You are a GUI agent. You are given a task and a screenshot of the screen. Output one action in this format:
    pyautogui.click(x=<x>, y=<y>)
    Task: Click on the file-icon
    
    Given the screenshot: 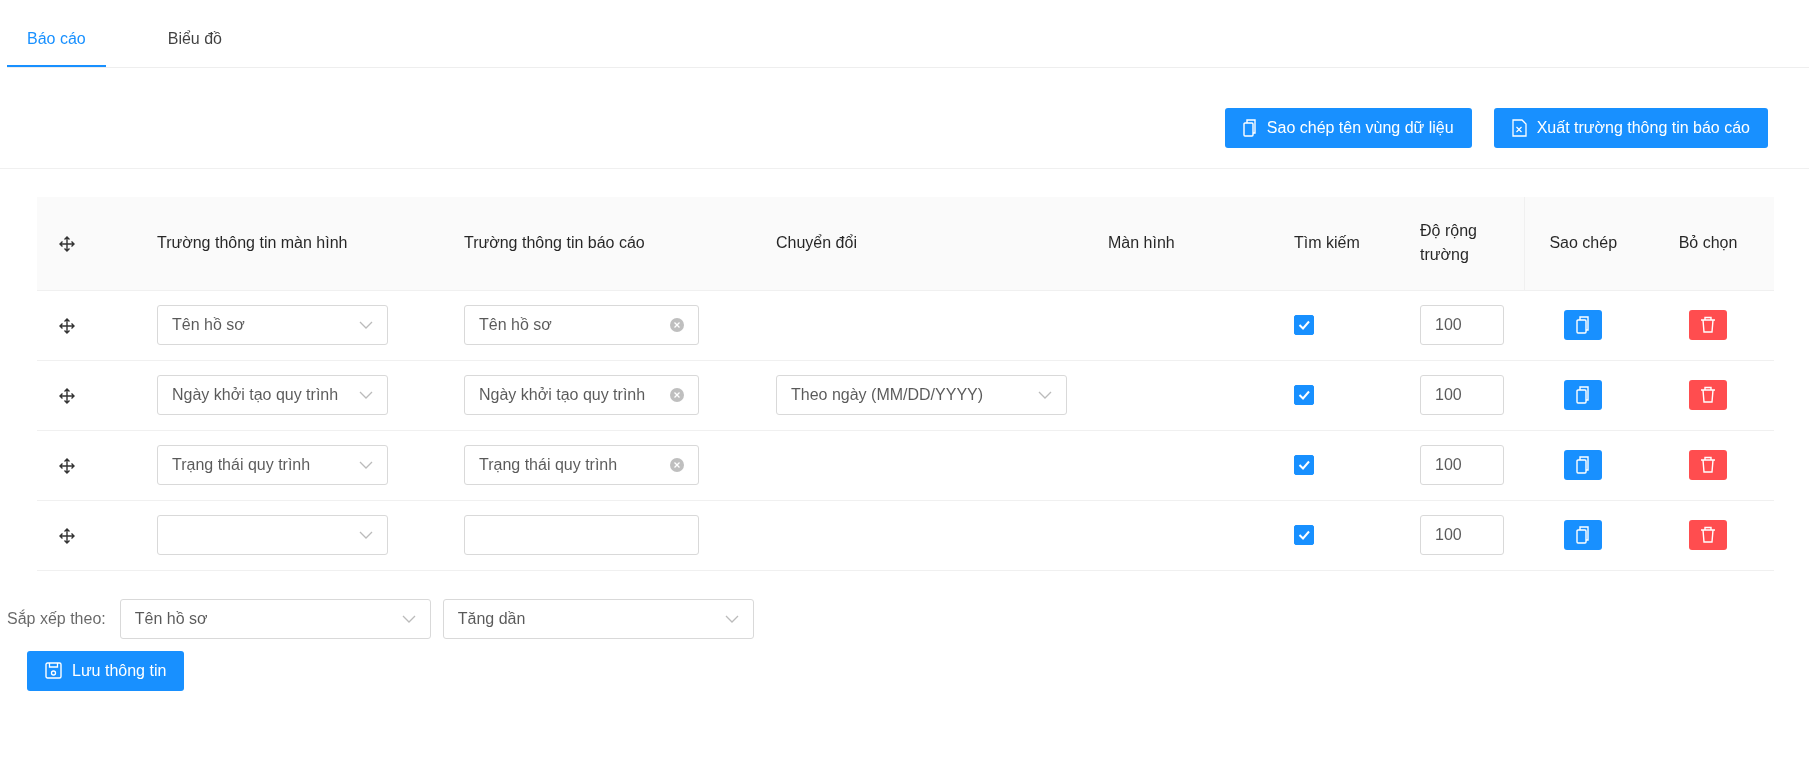 What is the action you would take?
    pyautogui.click(x=1519, y=128)
    